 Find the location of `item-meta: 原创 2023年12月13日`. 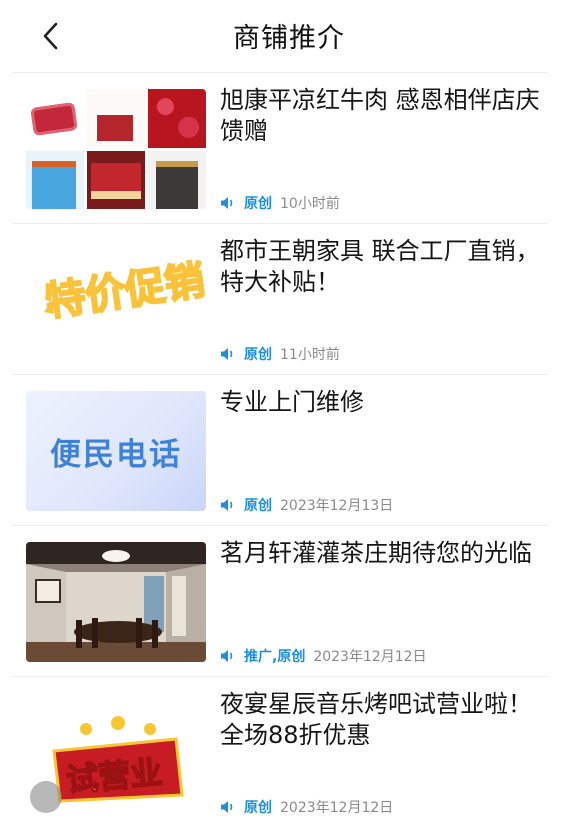

item-meta: 原创 2023年12月13日 is located at coordinates (306, 505).